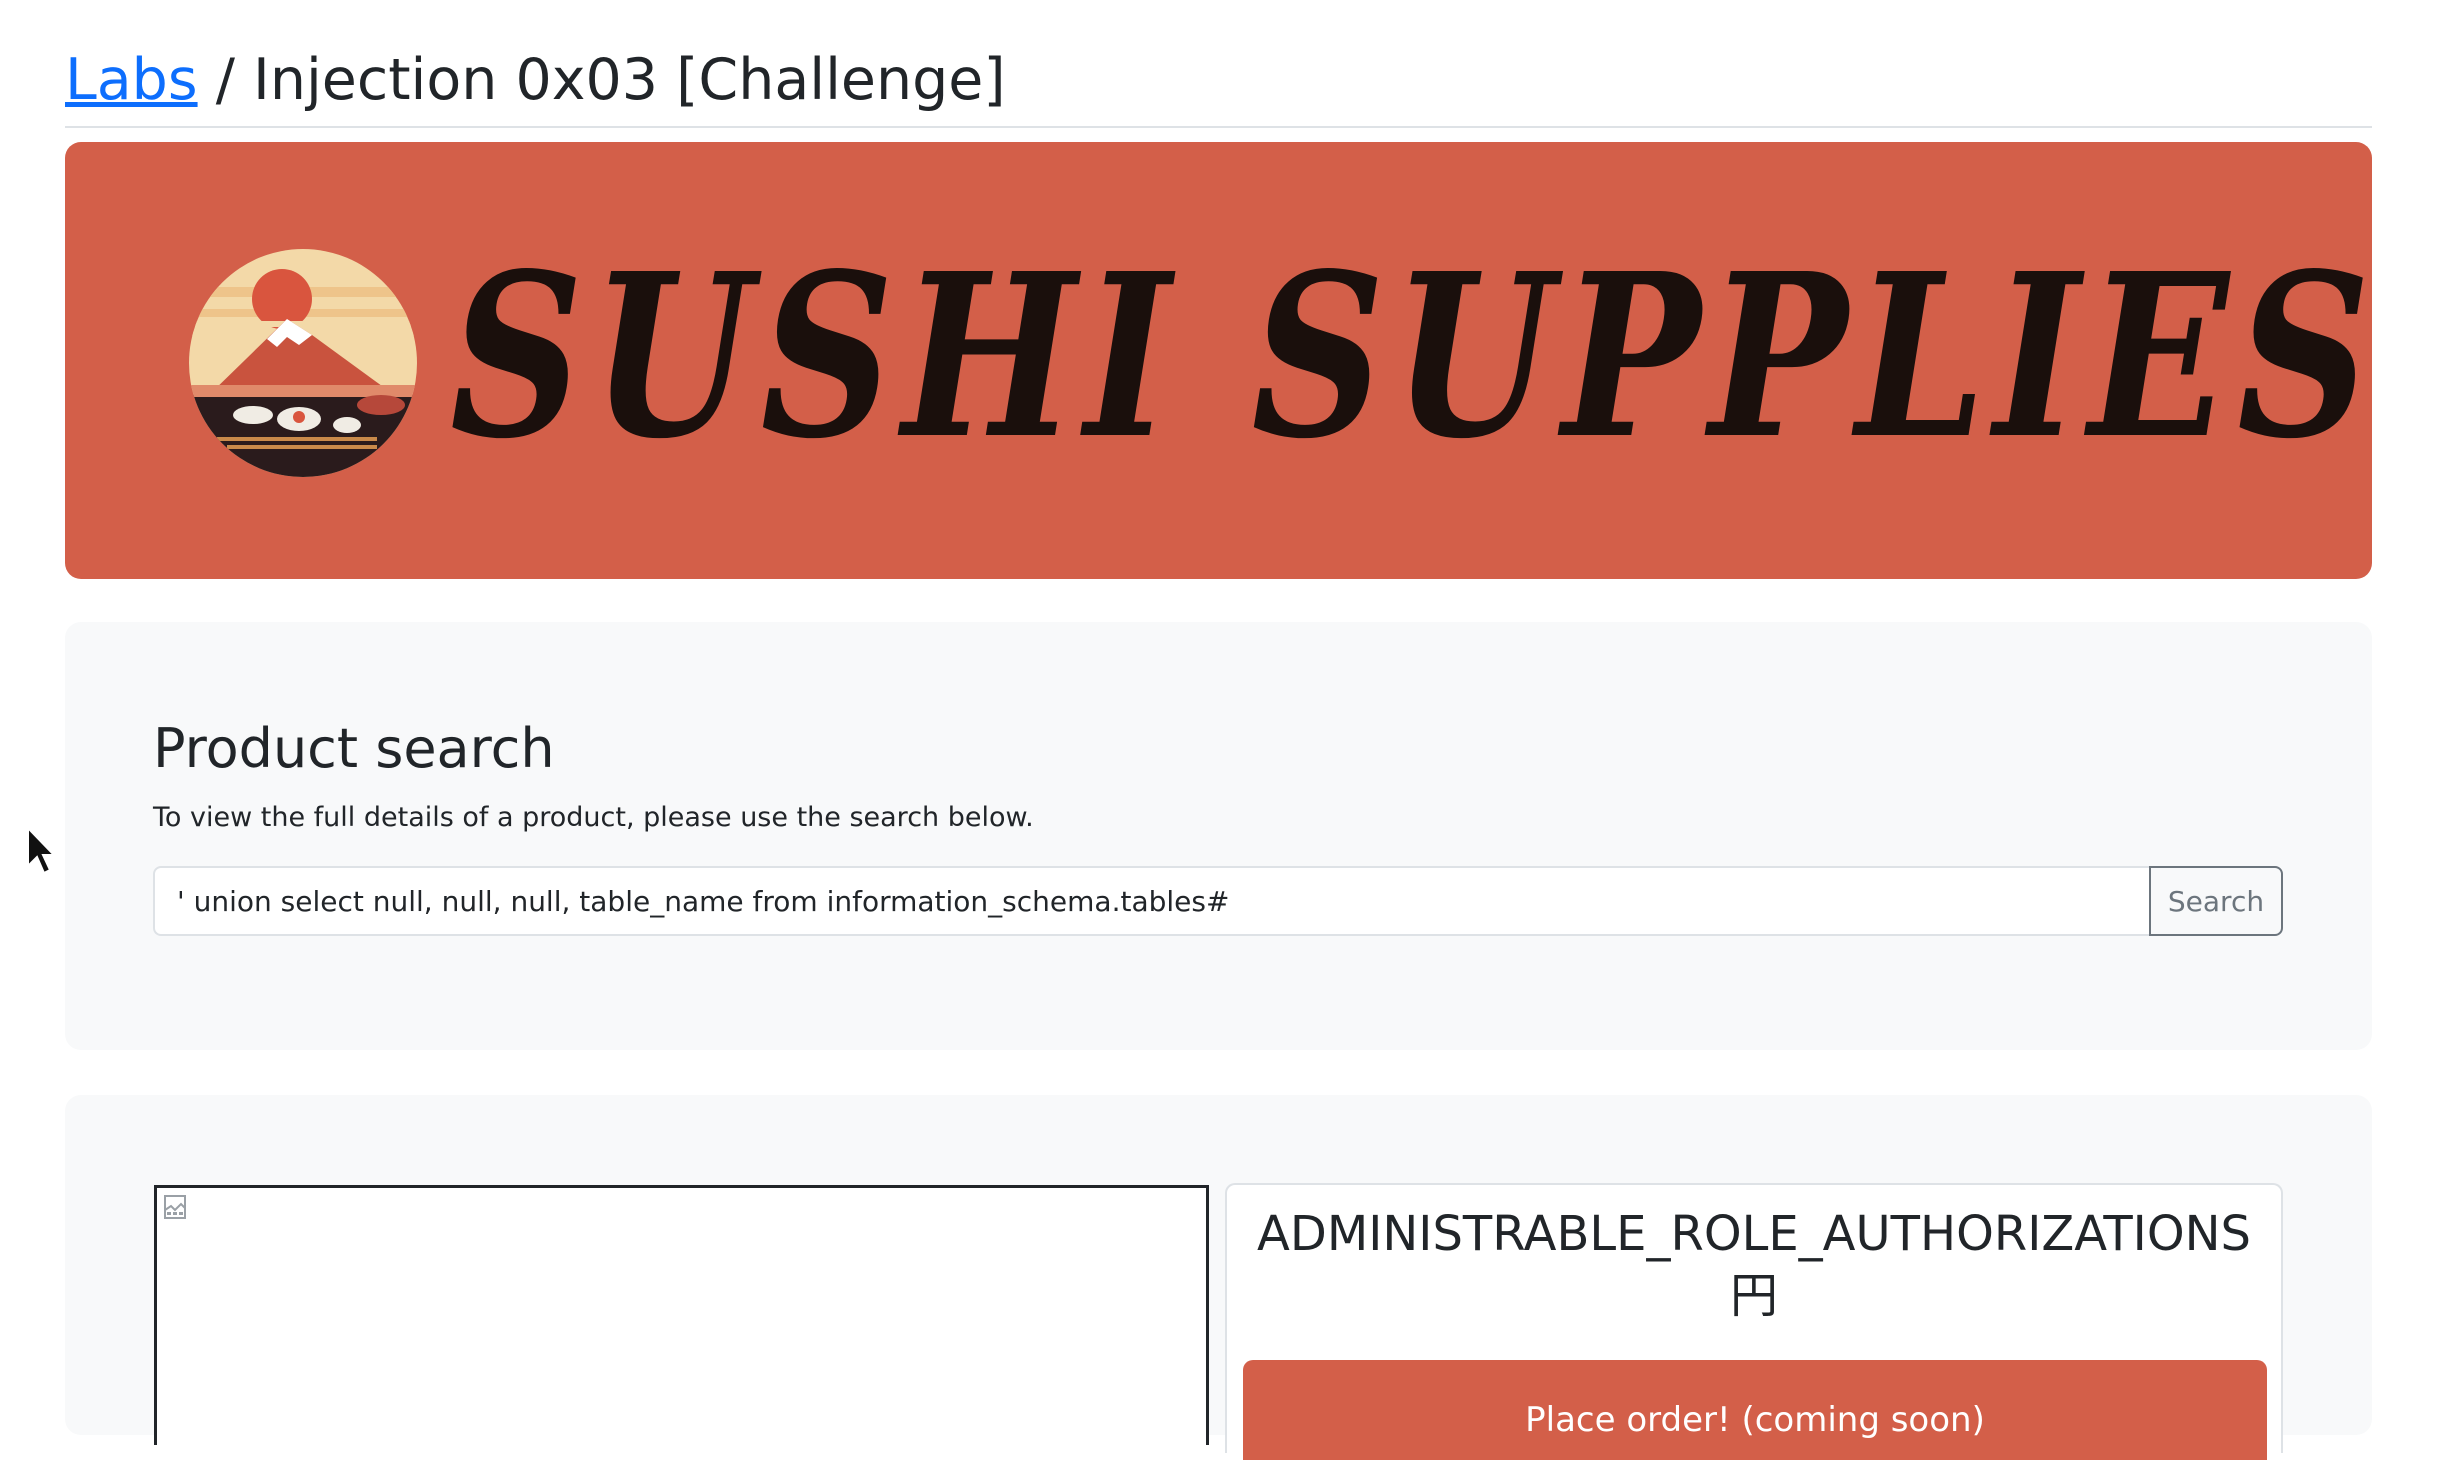  I want to click on breadcrumb-labs-link: Labs, so click(131, 80).